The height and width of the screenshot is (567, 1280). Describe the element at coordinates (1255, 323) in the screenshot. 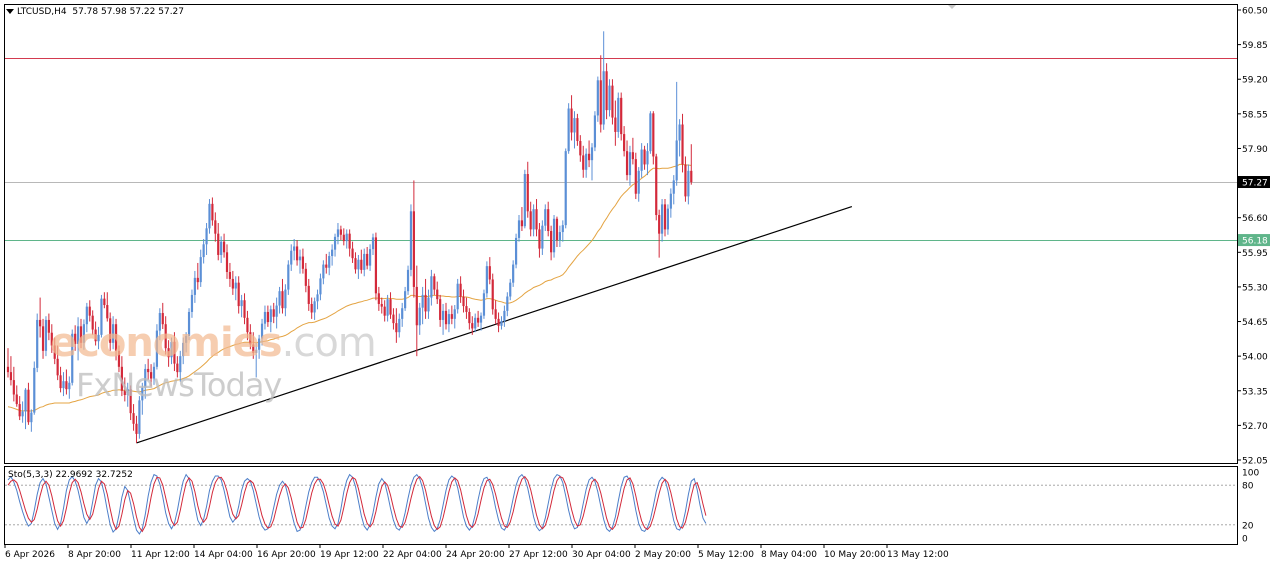

I see `y-tick-label: 54.65` at that location.